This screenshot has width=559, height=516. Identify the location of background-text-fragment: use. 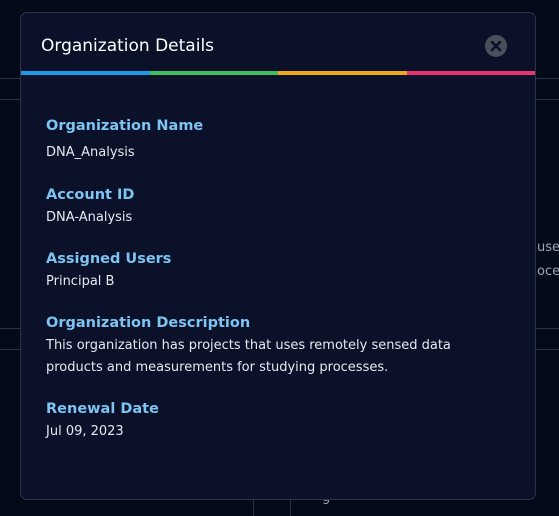
(548, 247).